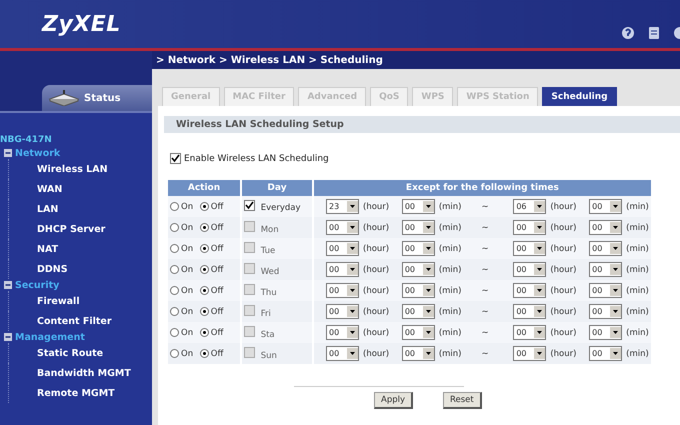  Describe the element at coordinates (97, 98) in the screenshot. I see `status-tab: Status` at that location.